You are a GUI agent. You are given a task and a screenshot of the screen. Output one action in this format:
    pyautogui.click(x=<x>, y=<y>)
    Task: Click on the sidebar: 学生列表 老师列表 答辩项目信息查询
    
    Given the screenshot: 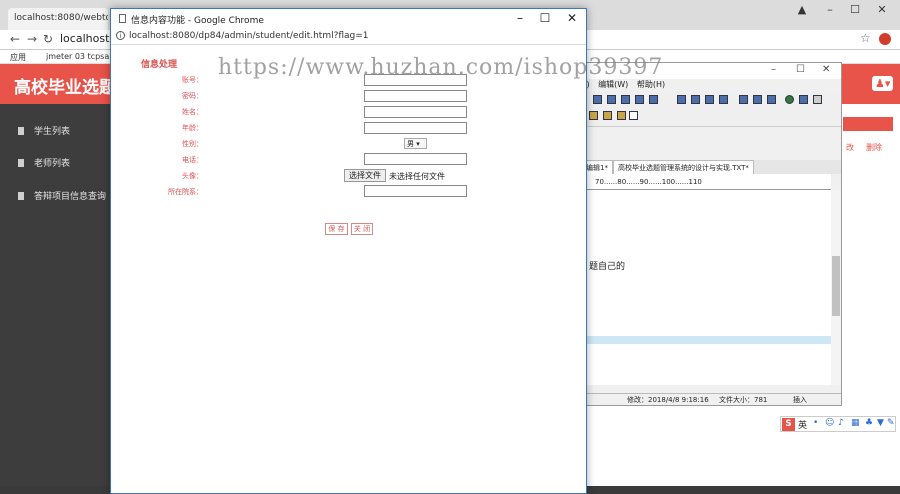 What is the action you would take?
    pyautogui.click(x=56, y=295)
    